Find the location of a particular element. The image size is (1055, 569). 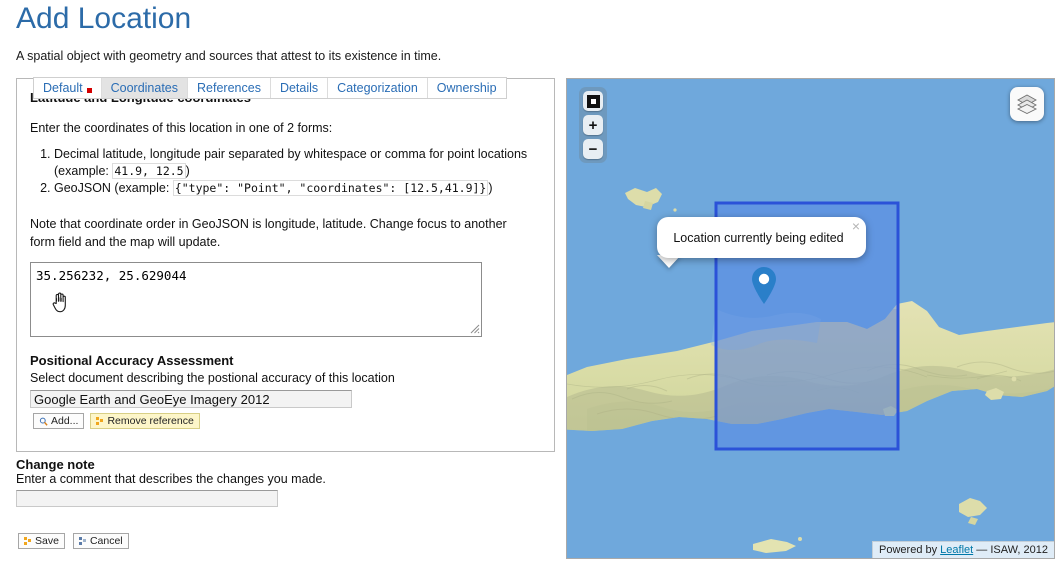

save-label: Save is located at coordinates (47, 541).